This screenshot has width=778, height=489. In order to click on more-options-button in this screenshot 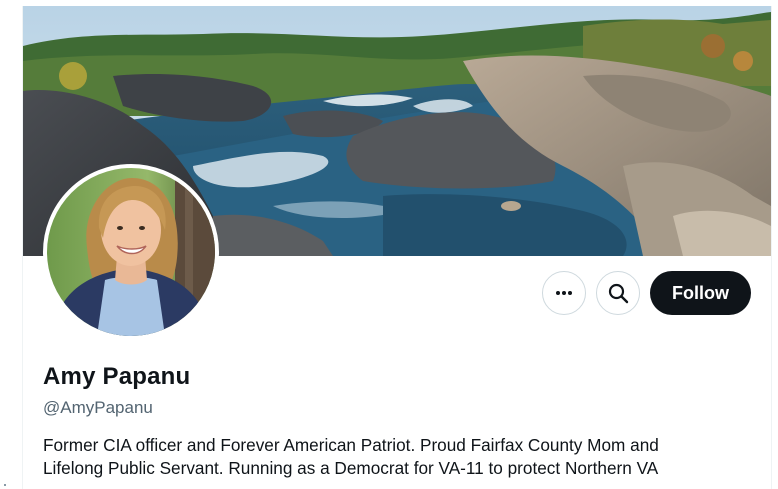, I will do `click(564, 293)`.